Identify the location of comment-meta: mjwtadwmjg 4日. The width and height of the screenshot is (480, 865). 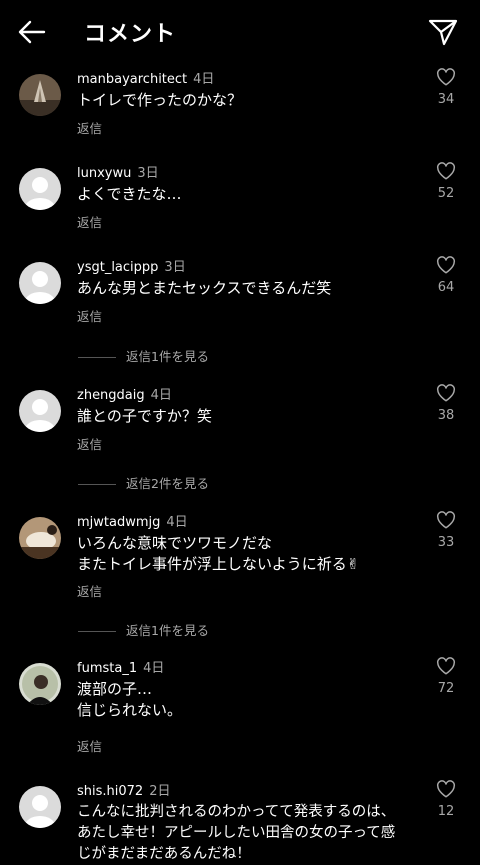
(132, 520).